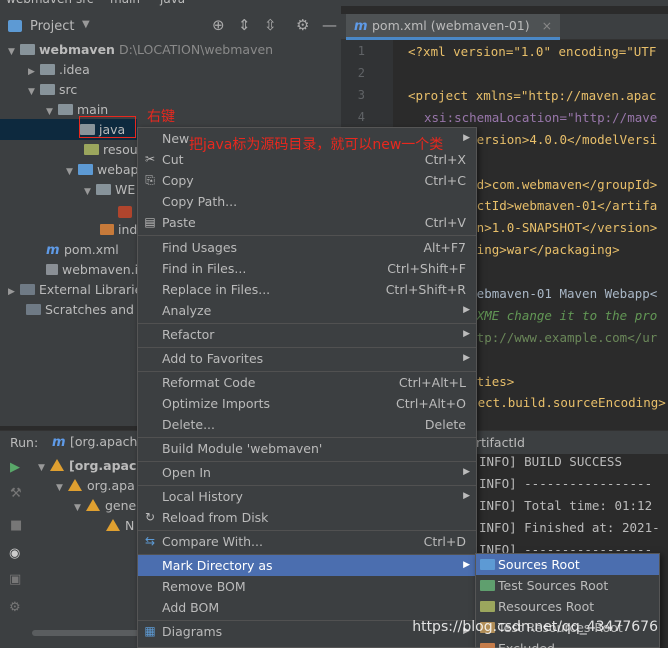 Image resolution: width=668 pixels, height=648 pixels. I want to click on code-line: xsi:schemaLocation="http://mave, so click(540, 117).